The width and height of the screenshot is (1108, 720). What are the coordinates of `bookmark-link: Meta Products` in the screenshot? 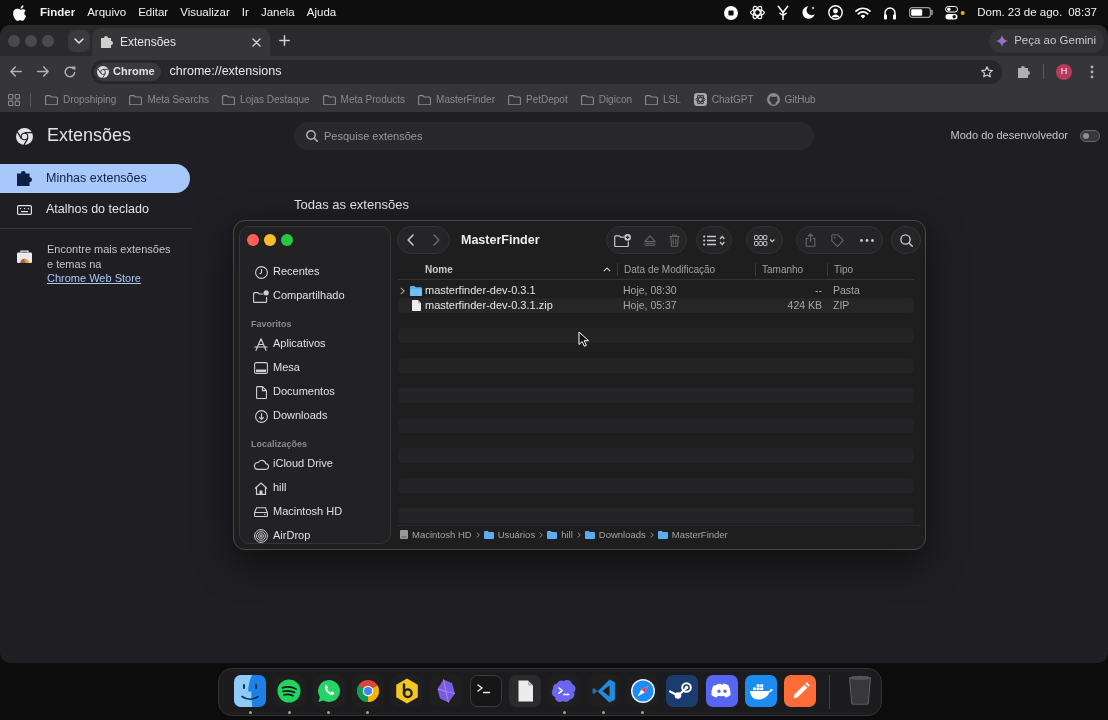 It's located at (364, 99).